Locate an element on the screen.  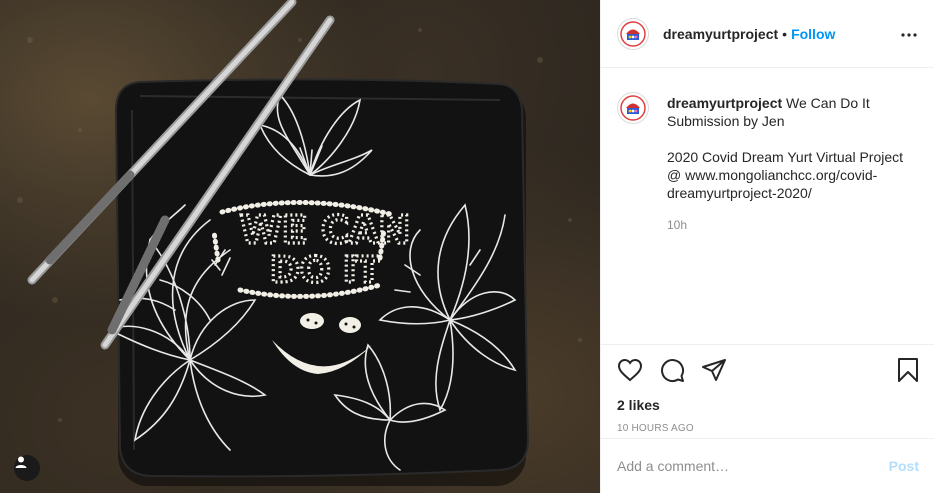
share-icon is located at coordinates (714, 370).